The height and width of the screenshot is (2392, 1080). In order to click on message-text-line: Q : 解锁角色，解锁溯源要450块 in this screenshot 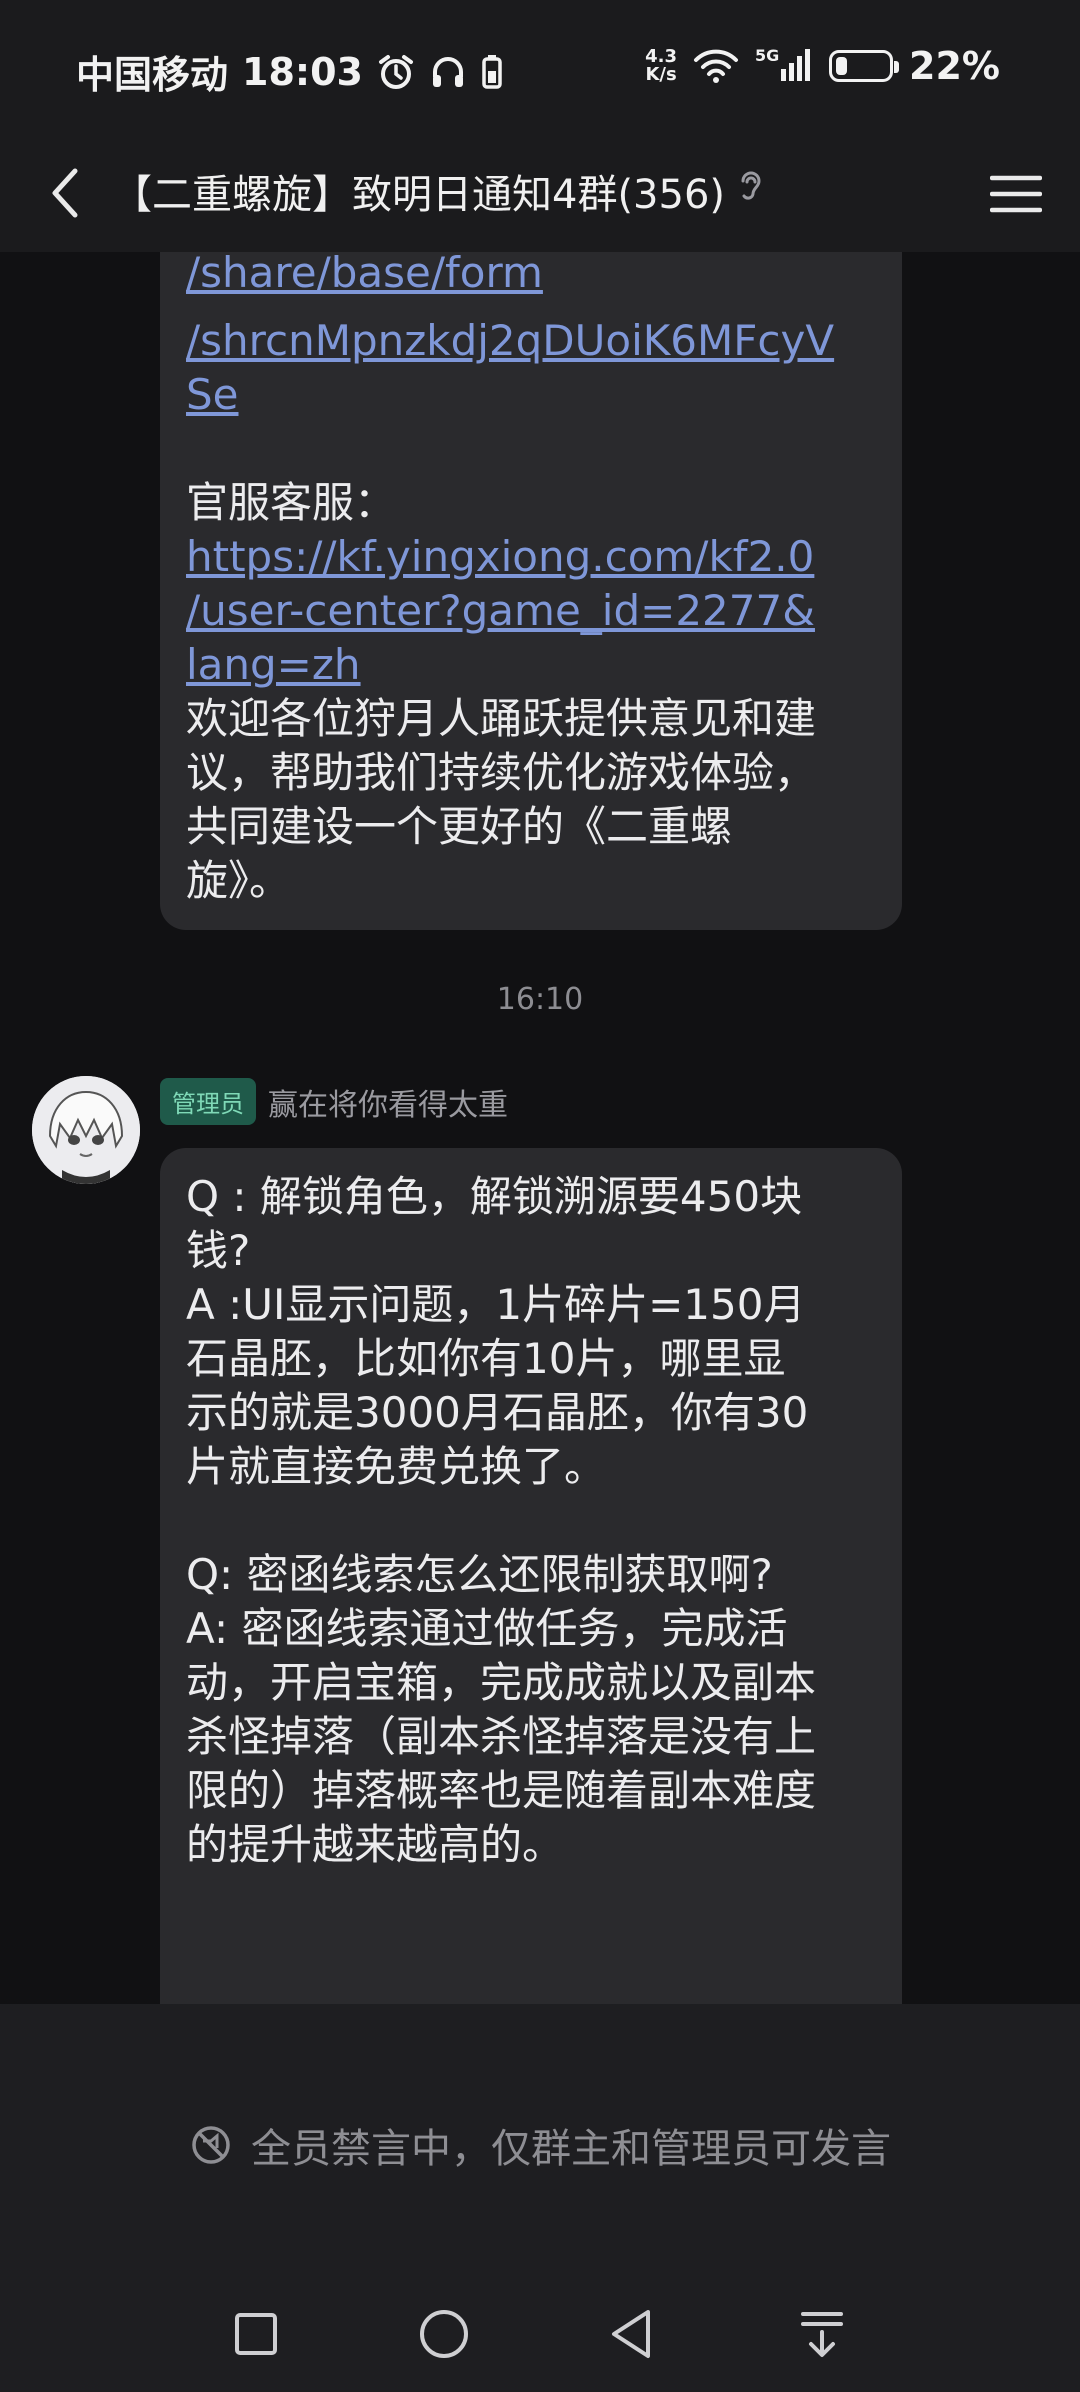, I will do `click(494, 1196)`.